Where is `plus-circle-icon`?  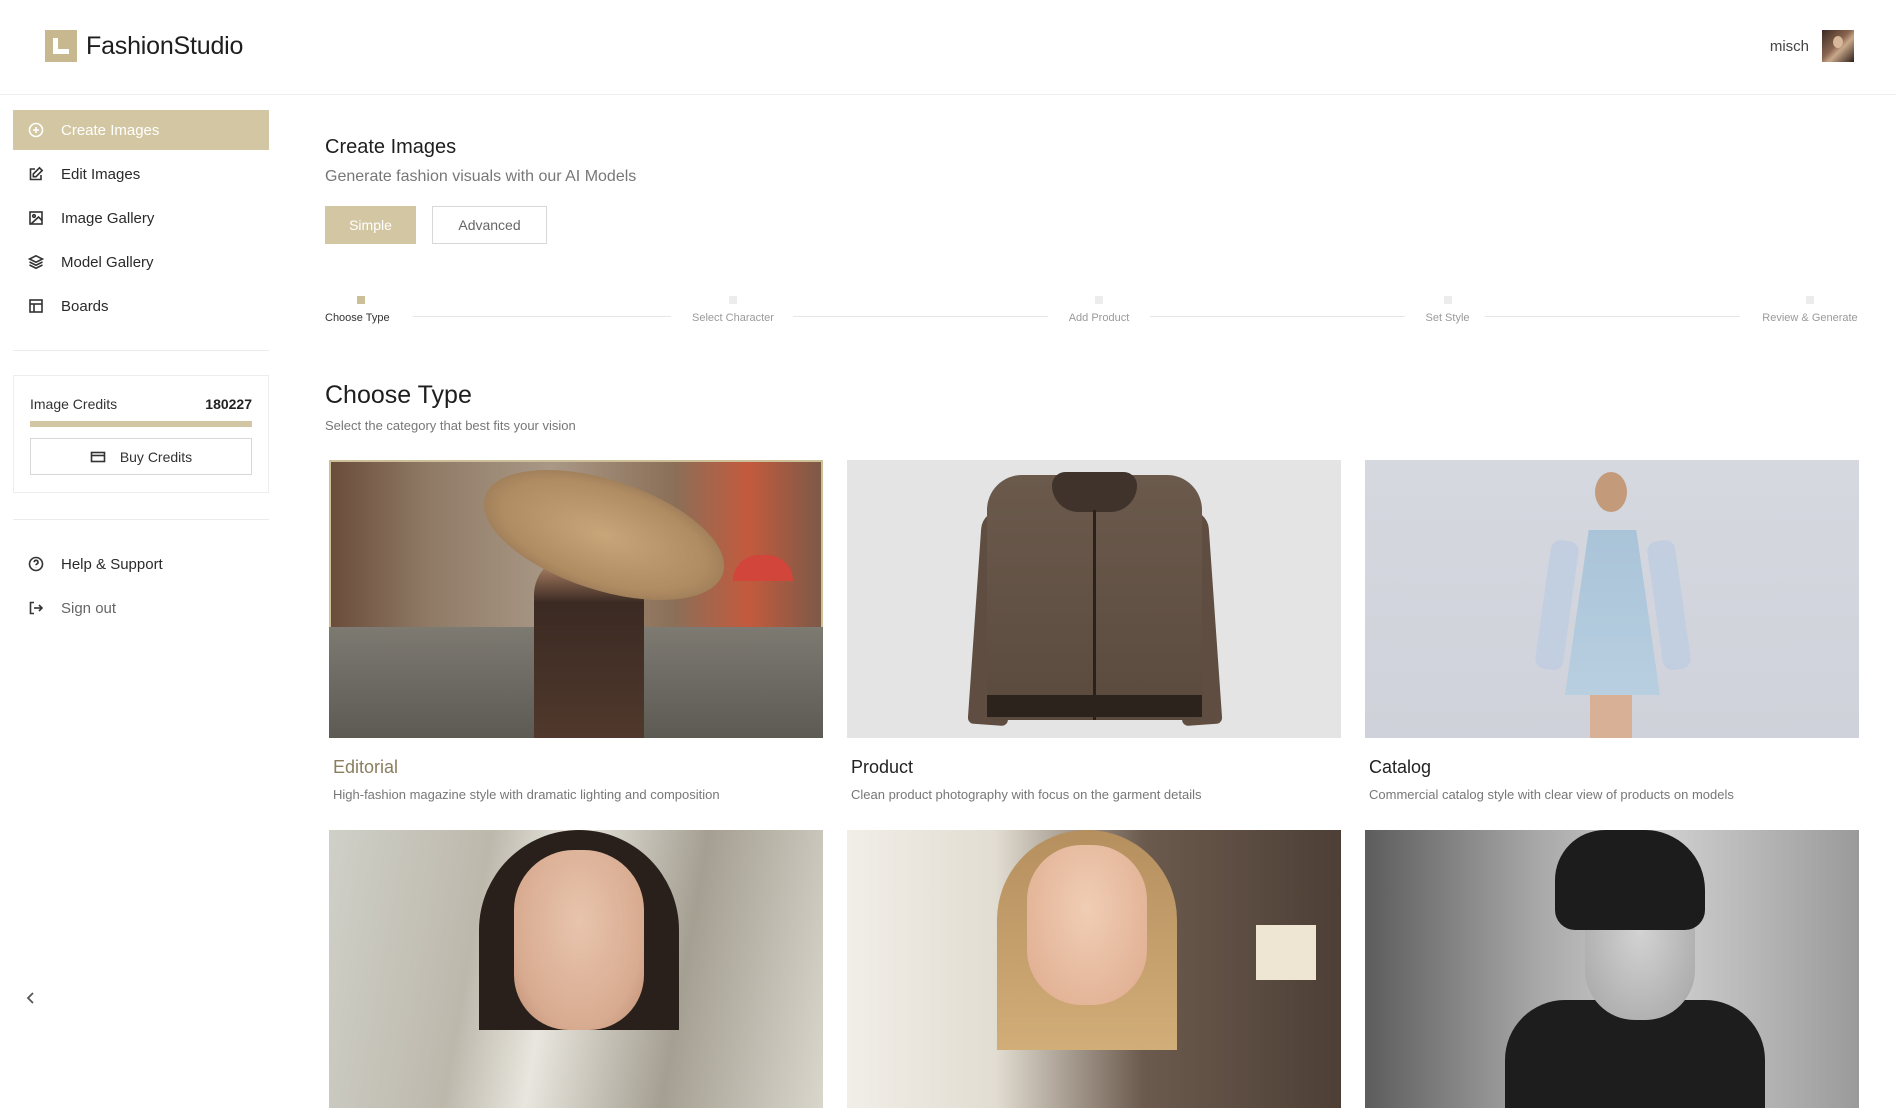 plus-circle-icon is located at coordinates (36, 130).